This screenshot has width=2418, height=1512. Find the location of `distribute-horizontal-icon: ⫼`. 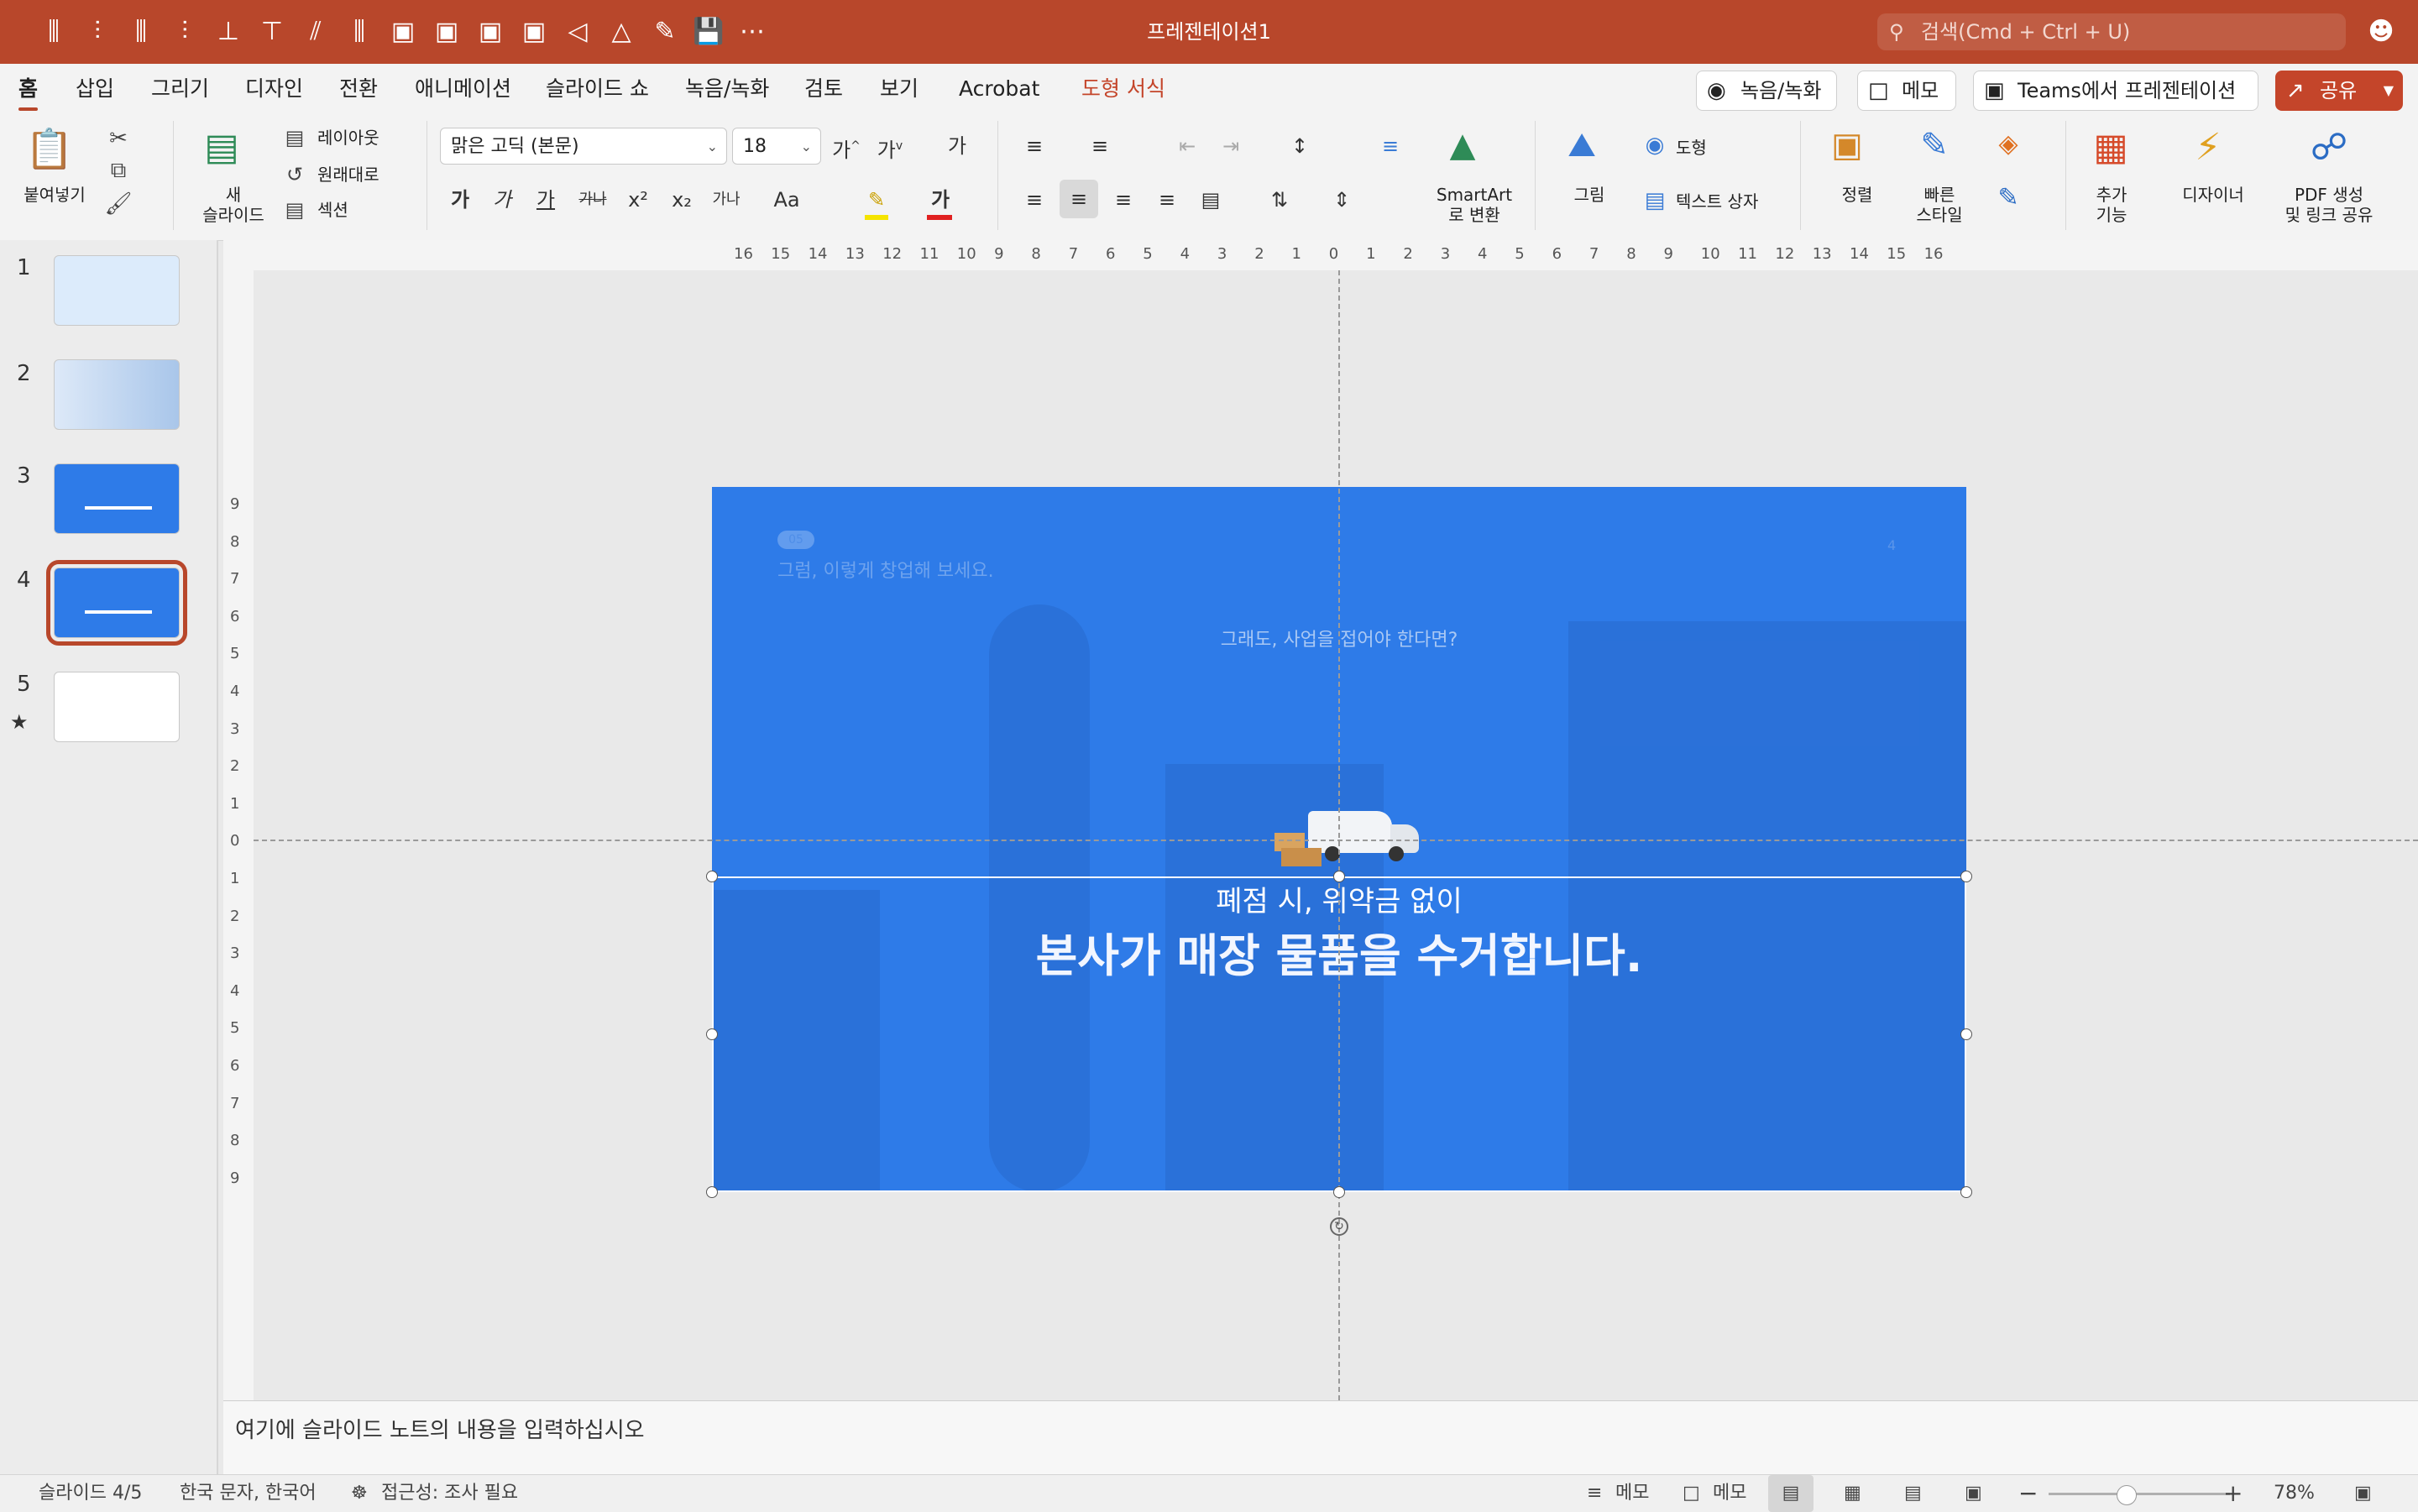

distribute-horizontal-icon: ⫼ is located at coordinates (141, 31).